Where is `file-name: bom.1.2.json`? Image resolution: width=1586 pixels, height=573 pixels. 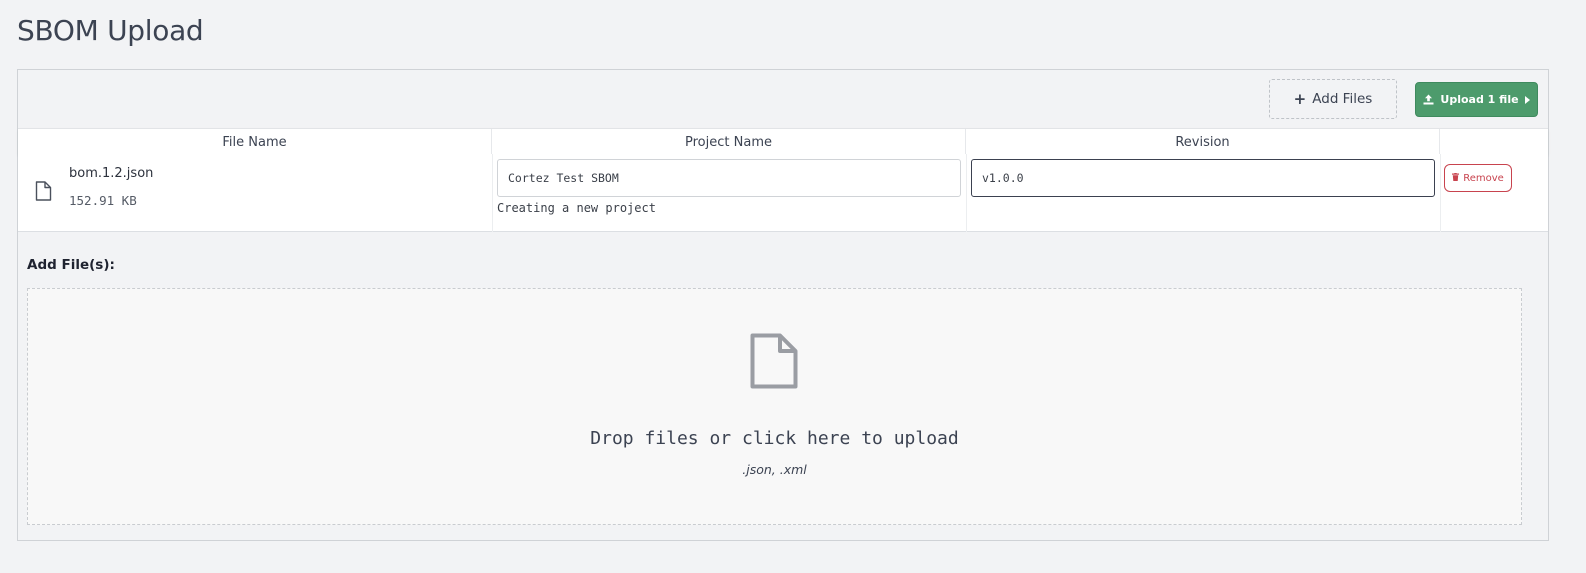
file-name: bom.1.2.json is located at coordinates (111, 173).